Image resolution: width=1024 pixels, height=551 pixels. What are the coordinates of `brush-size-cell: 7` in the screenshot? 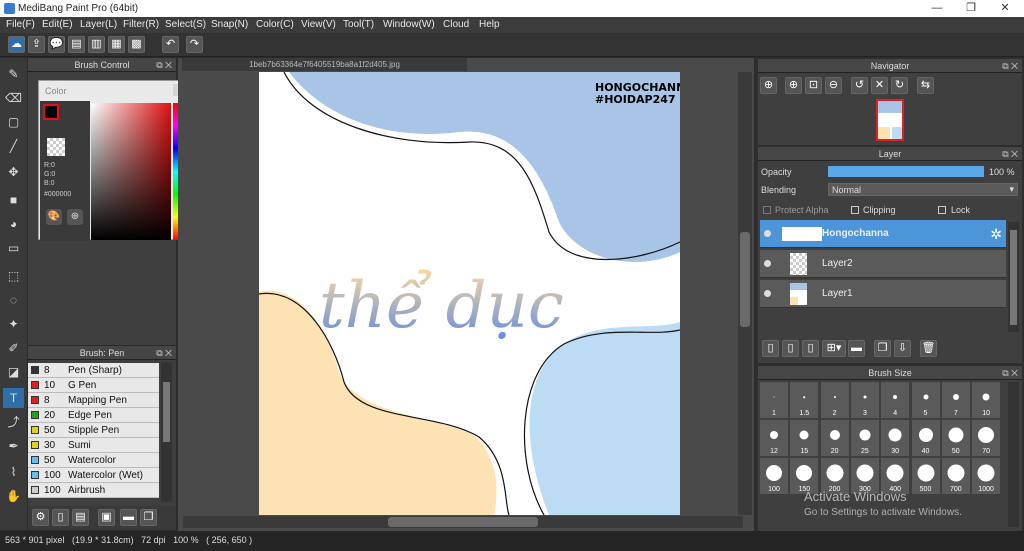 It's located at (955, 400).